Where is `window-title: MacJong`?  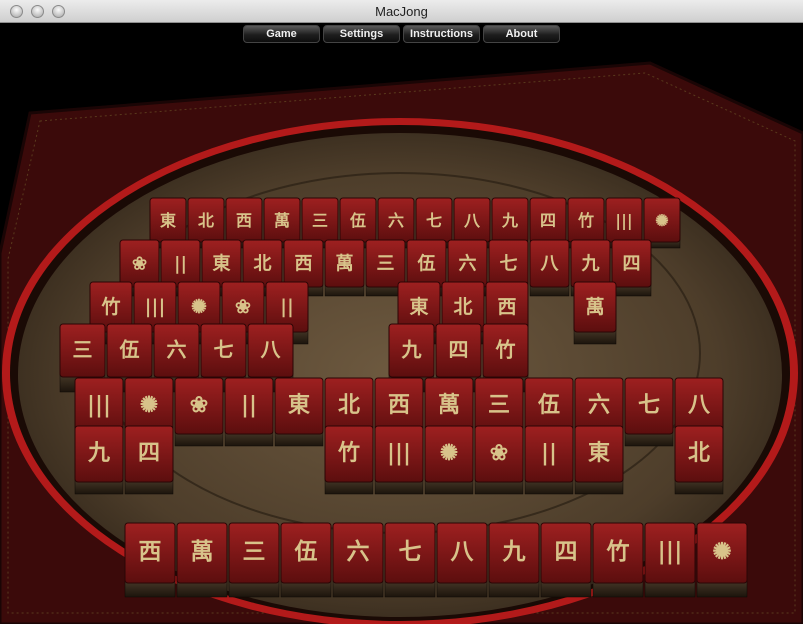 window-title: MacJong is located at coordinates (401, 11).